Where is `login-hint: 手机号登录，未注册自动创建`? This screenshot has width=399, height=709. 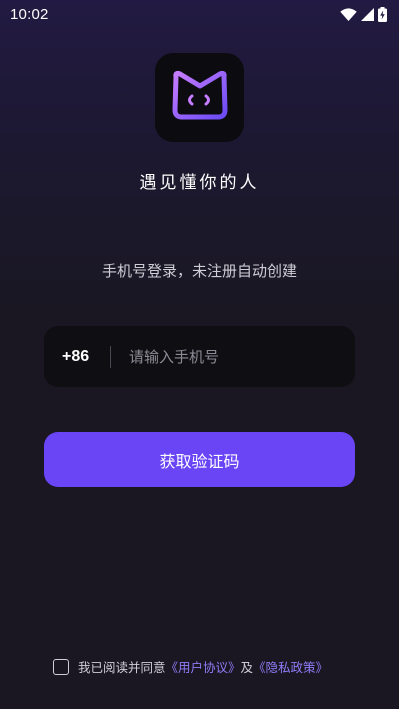
login-hint: 手机号登录，未注册自动创建 is located at coordinates (199, 271).